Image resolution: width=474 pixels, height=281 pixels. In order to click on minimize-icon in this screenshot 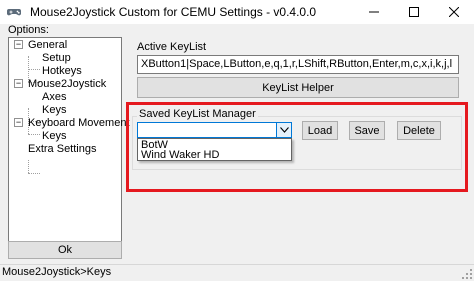, I will do `click(374, 12)`.